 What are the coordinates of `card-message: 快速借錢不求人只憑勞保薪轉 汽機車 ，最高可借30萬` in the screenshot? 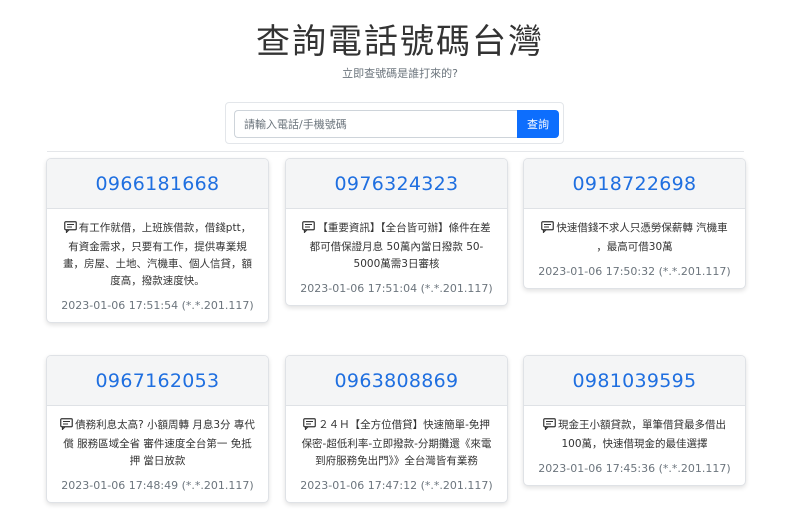 It's located at (634, 238).